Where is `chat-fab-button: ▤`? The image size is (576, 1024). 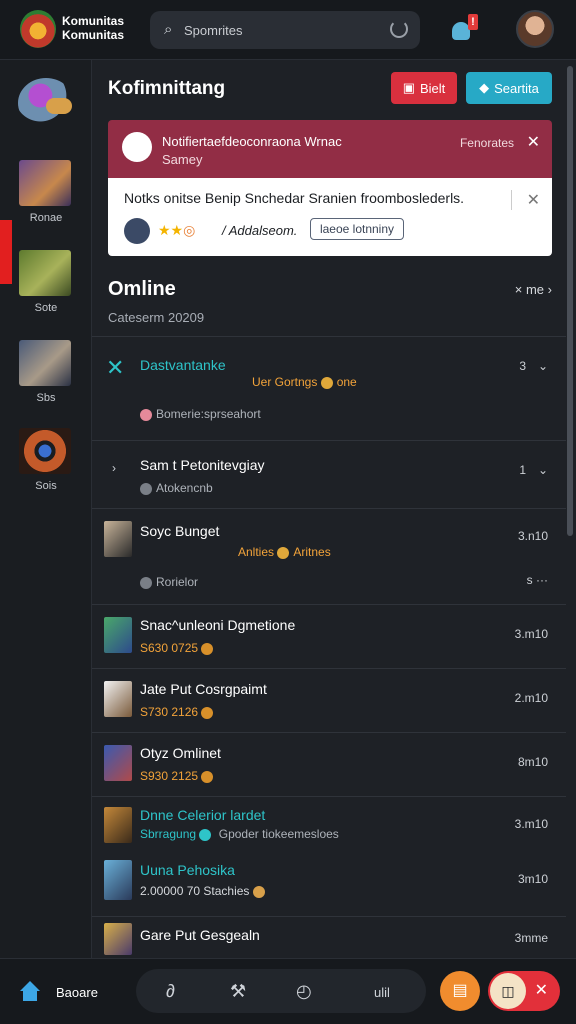 chat-fab-button: ▤ is located at coordinates (460, 991).